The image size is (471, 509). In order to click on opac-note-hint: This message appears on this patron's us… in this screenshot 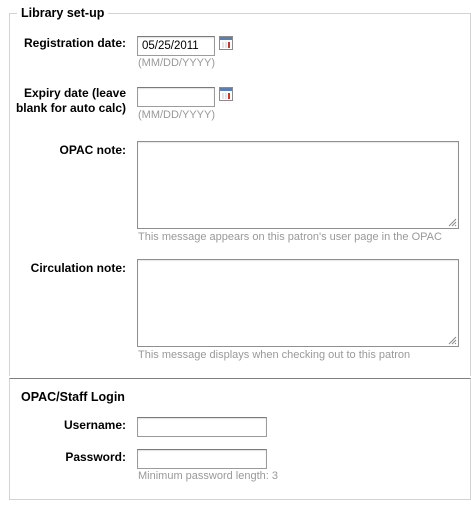, I will do `click(290, 237)`.